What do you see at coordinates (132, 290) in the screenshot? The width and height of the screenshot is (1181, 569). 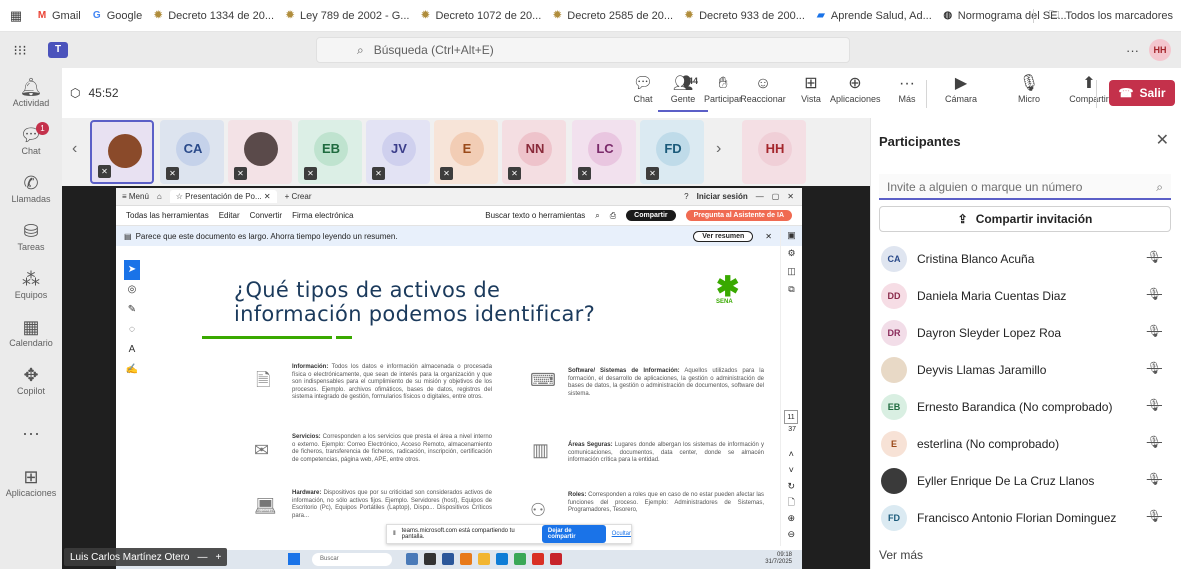 I see `comment-icon: ◎` at bounding box center [132, 290].